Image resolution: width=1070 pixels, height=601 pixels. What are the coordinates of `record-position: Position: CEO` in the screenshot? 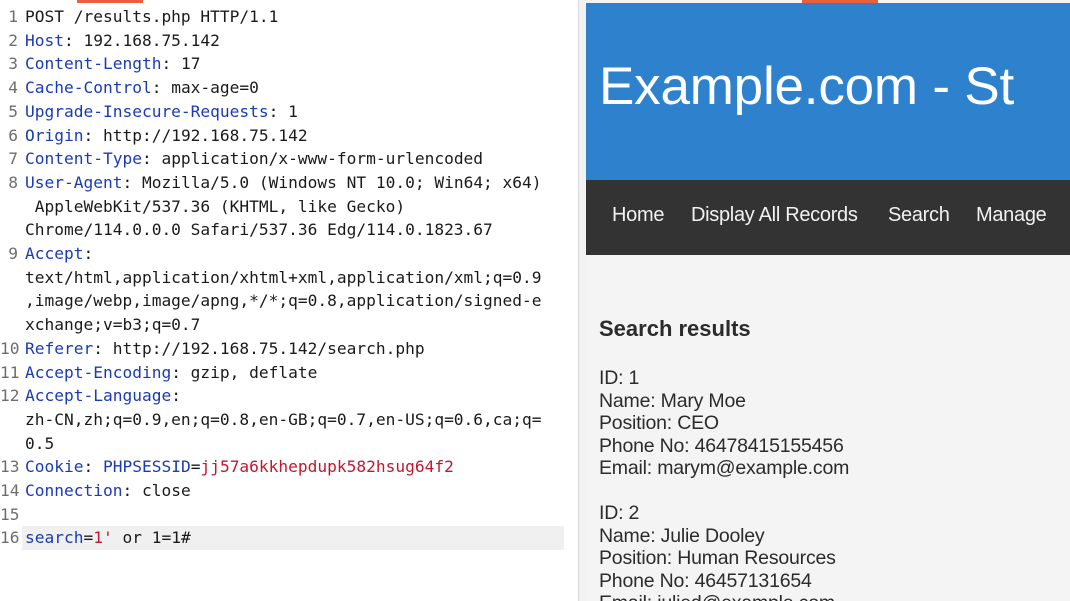 It's located at (659, 423).